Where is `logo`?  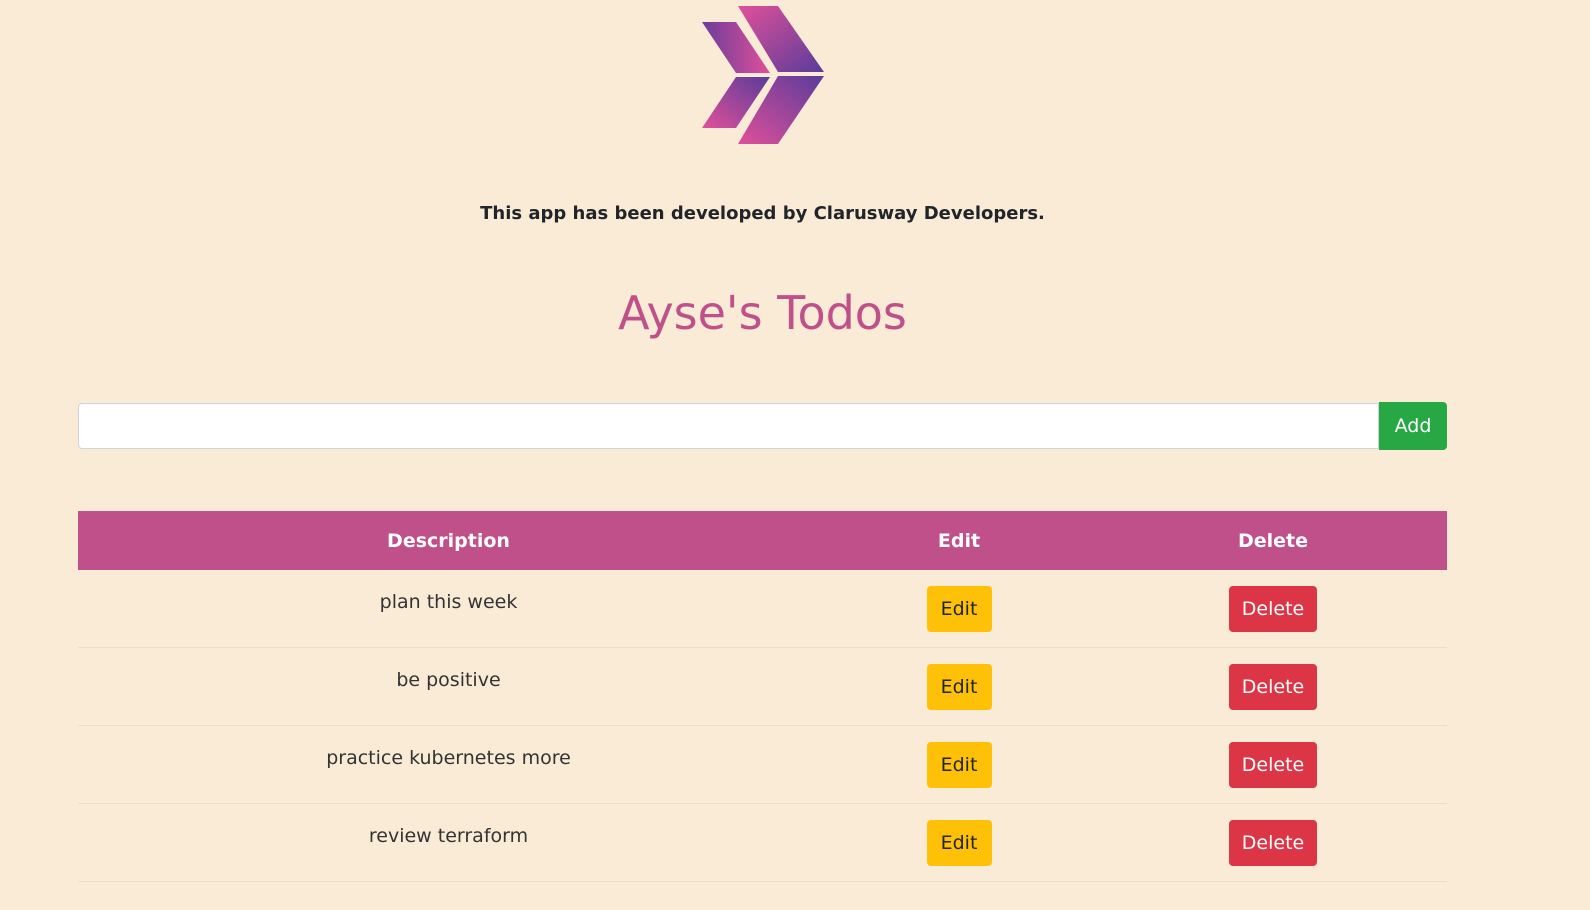
logo is located at coordinates (763, 75).